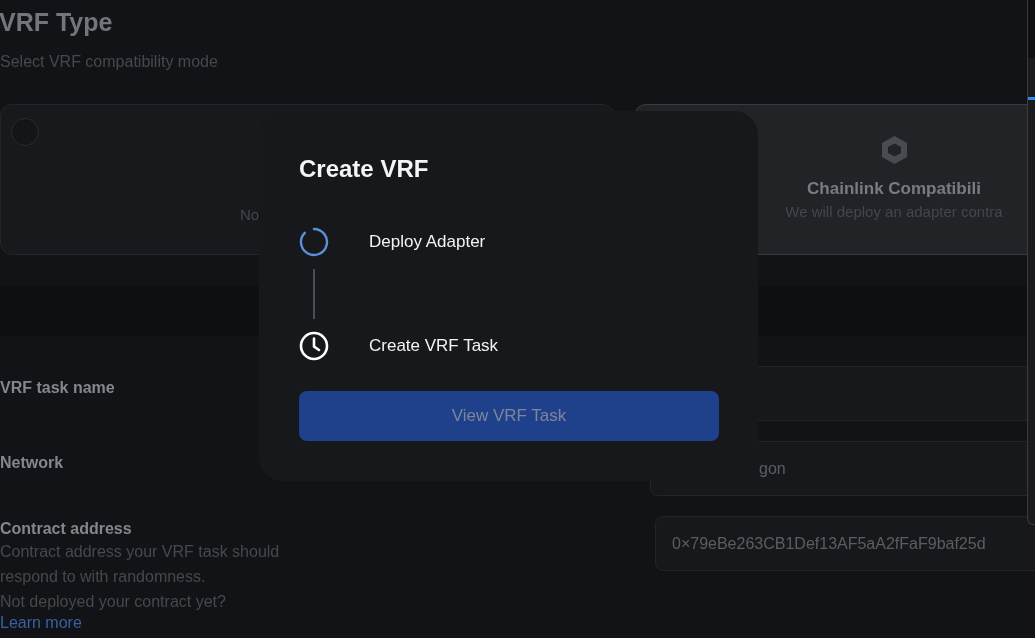  I want to click on field-label: Contract address, so click(66, 529).